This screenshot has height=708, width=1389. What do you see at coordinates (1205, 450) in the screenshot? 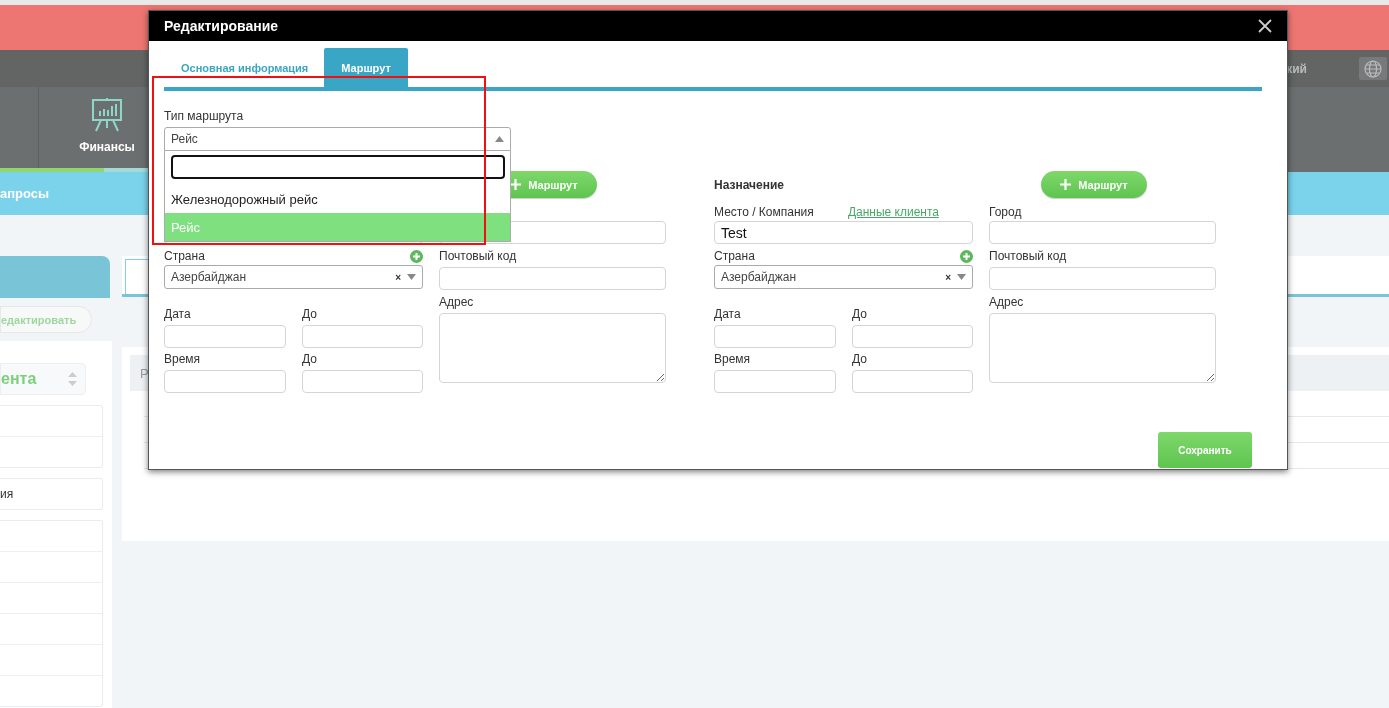
I see `save-button: Сохранить` at bounding box center [1205, 450].